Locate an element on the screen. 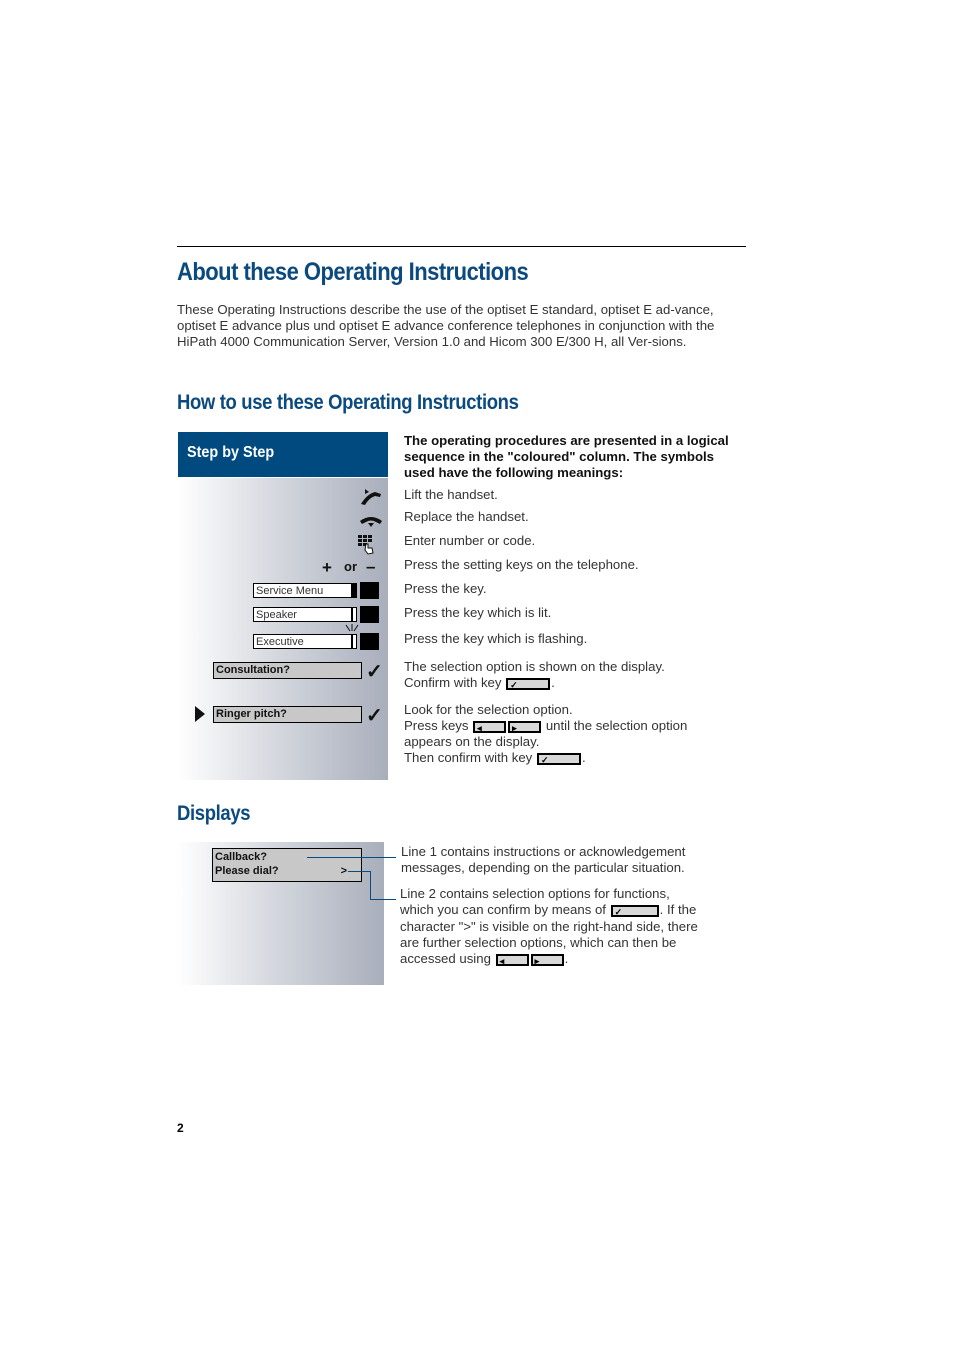 This screenshot has width=954, height=1351. executive-key is located at coordinates (369, 641).